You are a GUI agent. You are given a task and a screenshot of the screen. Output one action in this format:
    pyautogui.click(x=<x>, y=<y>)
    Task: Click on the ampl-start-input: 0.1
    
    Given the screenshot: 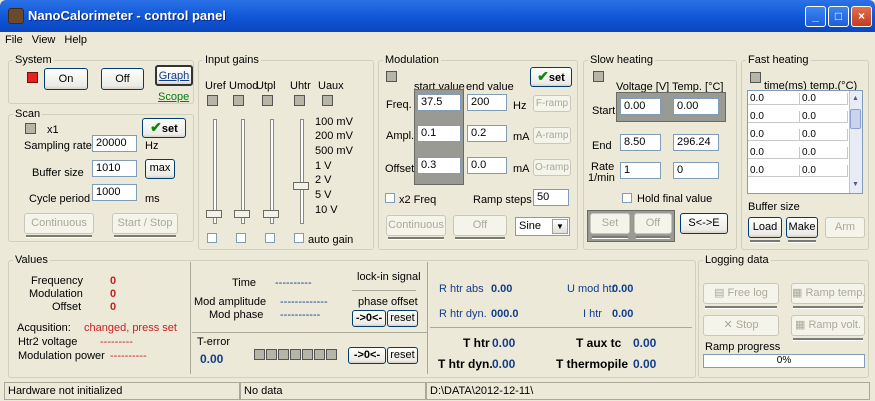 What is the action you would take?
    pyautogui.click(x=439, y=133)
    